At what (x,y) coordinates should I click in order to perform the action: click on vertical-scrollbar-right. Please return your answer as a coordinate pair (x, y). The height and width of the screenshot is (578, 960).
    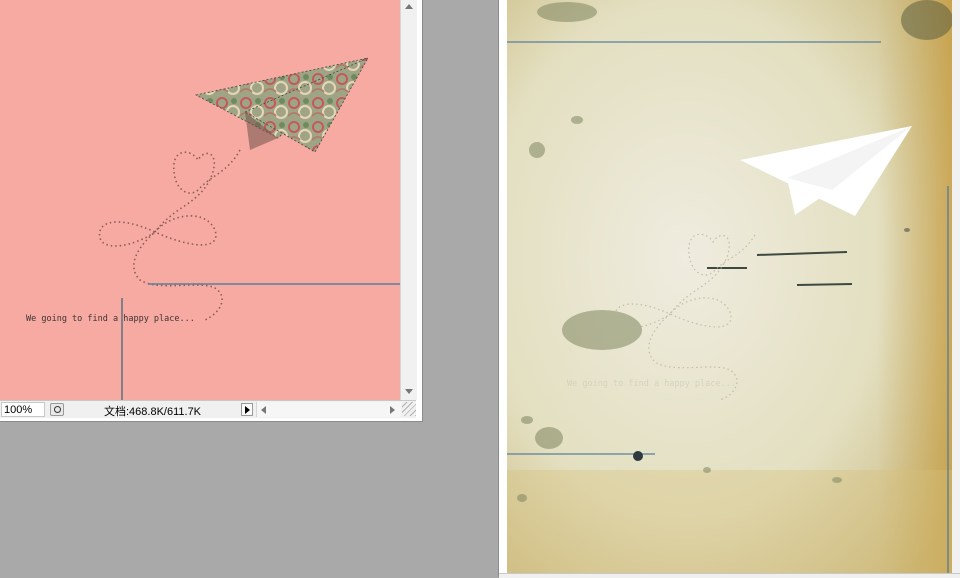
    Looking at the image, I should click on (956, 286).